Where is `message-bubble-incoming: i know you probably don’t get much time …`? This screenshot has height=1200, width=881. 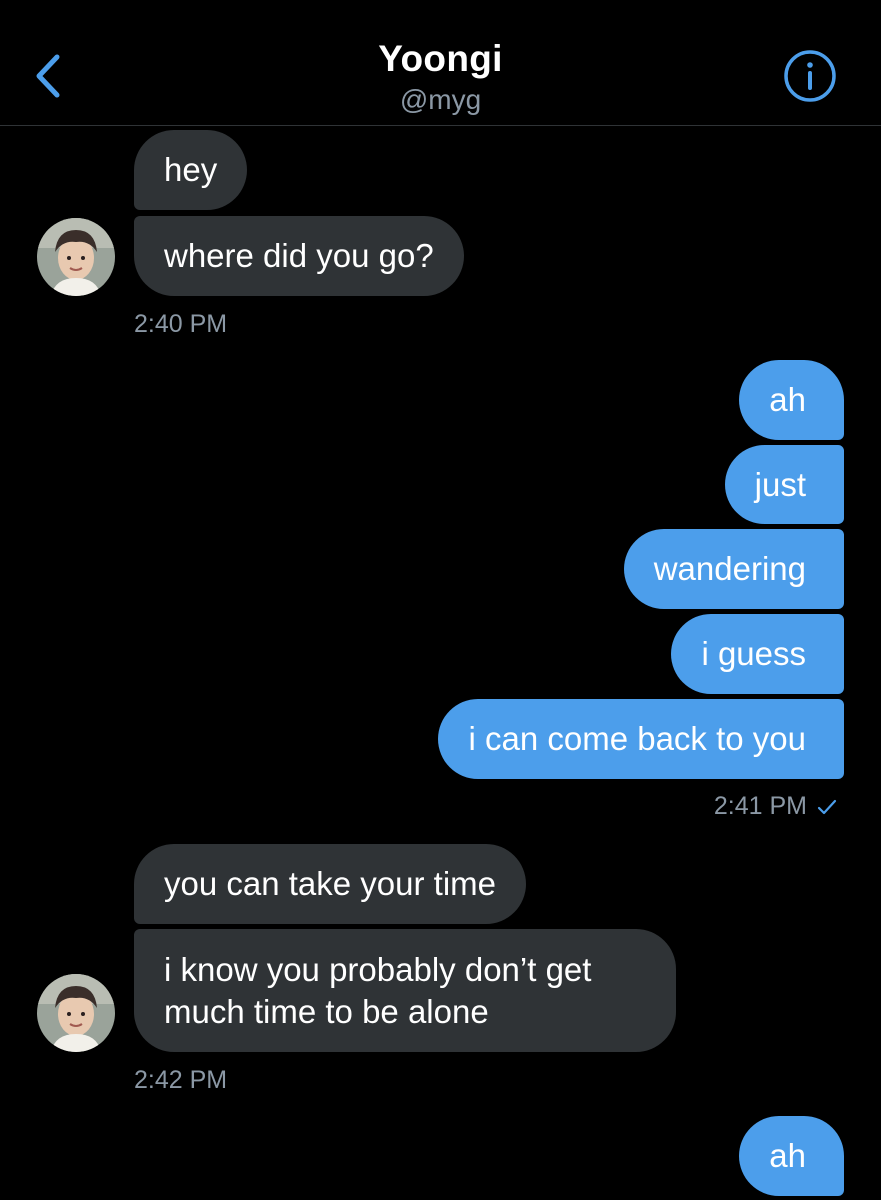 message-bubble-incoming: i know you probably don’t get much time … is located at coordinates (405, 990).